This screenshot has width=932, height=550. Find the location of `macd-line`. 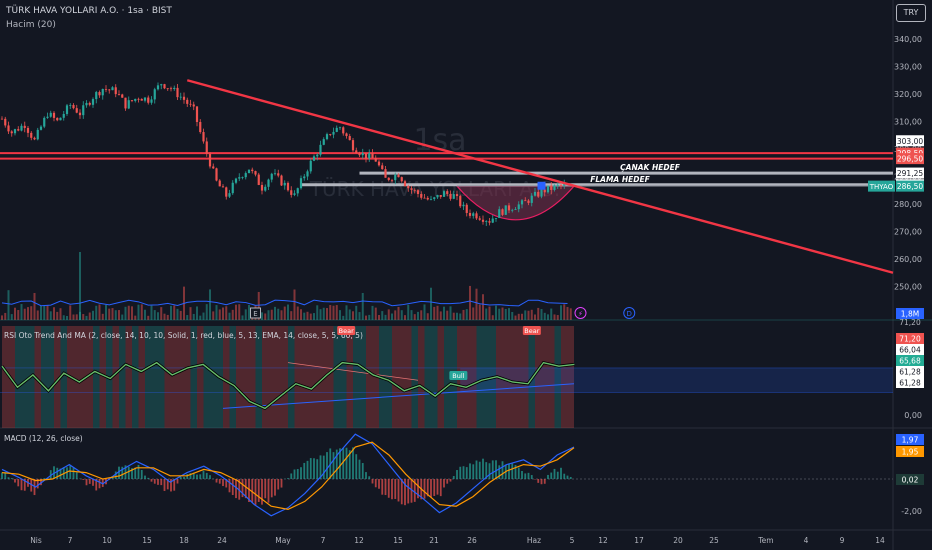

macd-line is located at coordinates (288, 475).